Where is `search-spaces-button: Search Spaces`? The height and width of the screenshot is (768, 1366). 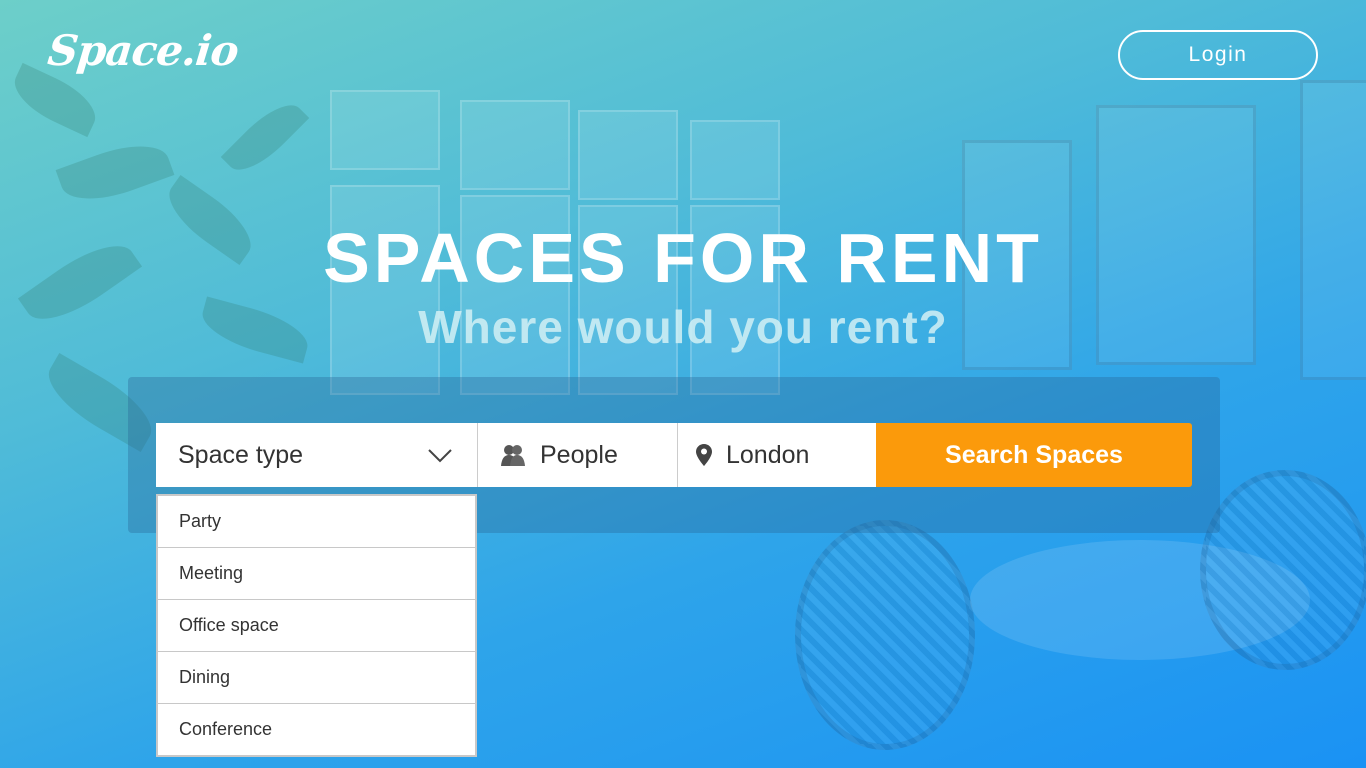 search-spaces-button: Search Spaces is located at coordinates (1034, 455).